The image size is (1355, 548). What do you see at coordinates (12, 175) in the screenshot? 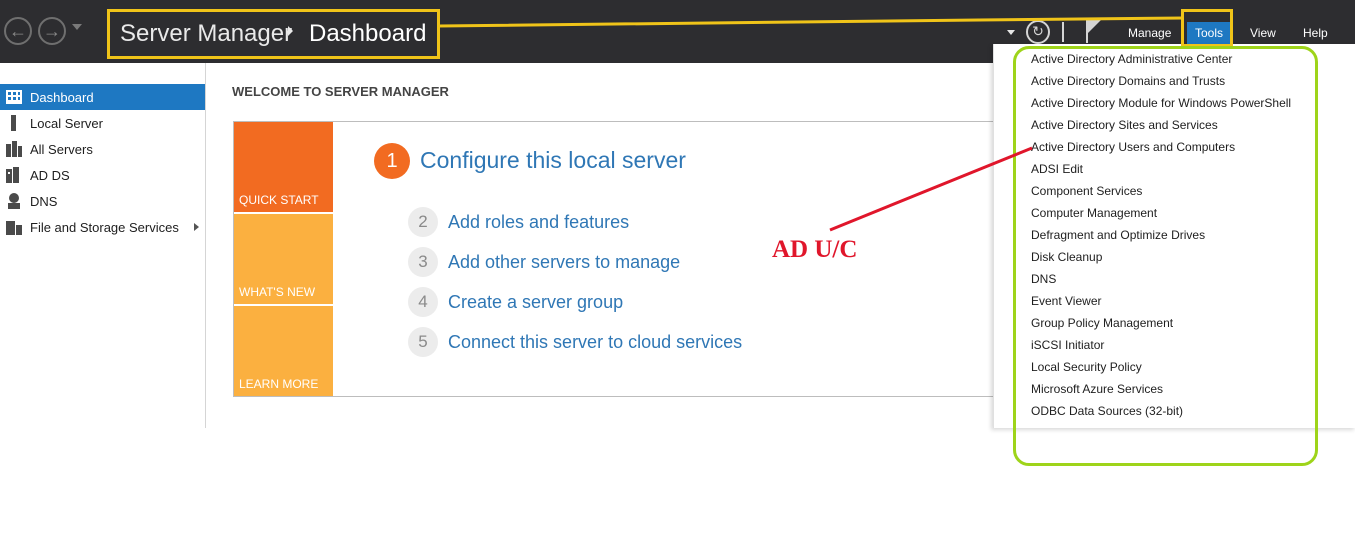
I see `ad-ds-icon` at bounding box center [12, 175].